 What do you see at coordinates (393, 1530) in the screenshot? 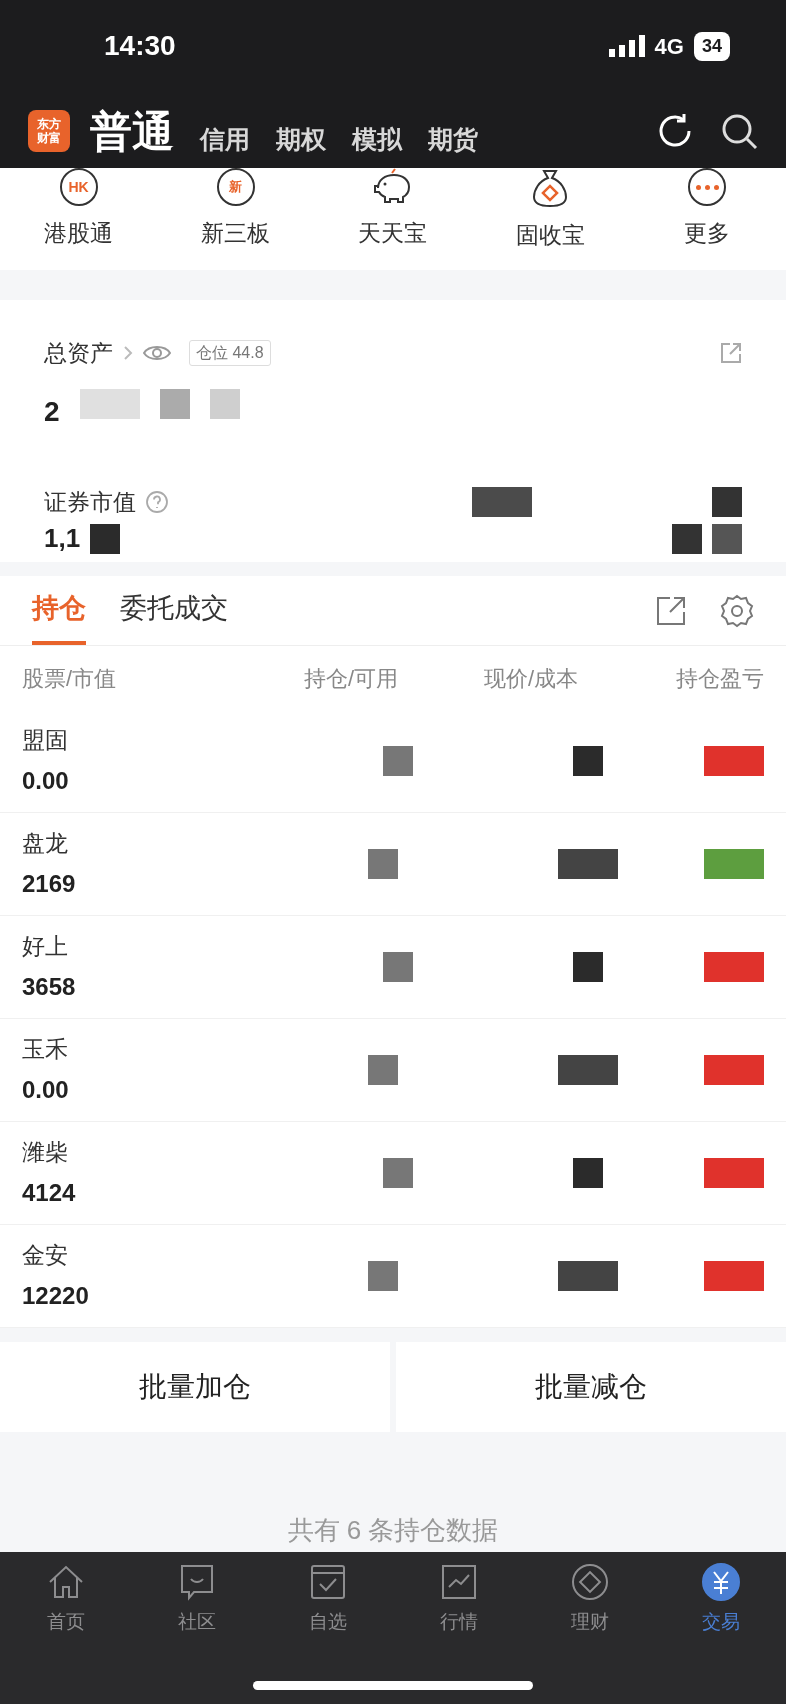
I see `holdings-count: 共有 6 条持仓数据` at bounding box center [393, 1530].